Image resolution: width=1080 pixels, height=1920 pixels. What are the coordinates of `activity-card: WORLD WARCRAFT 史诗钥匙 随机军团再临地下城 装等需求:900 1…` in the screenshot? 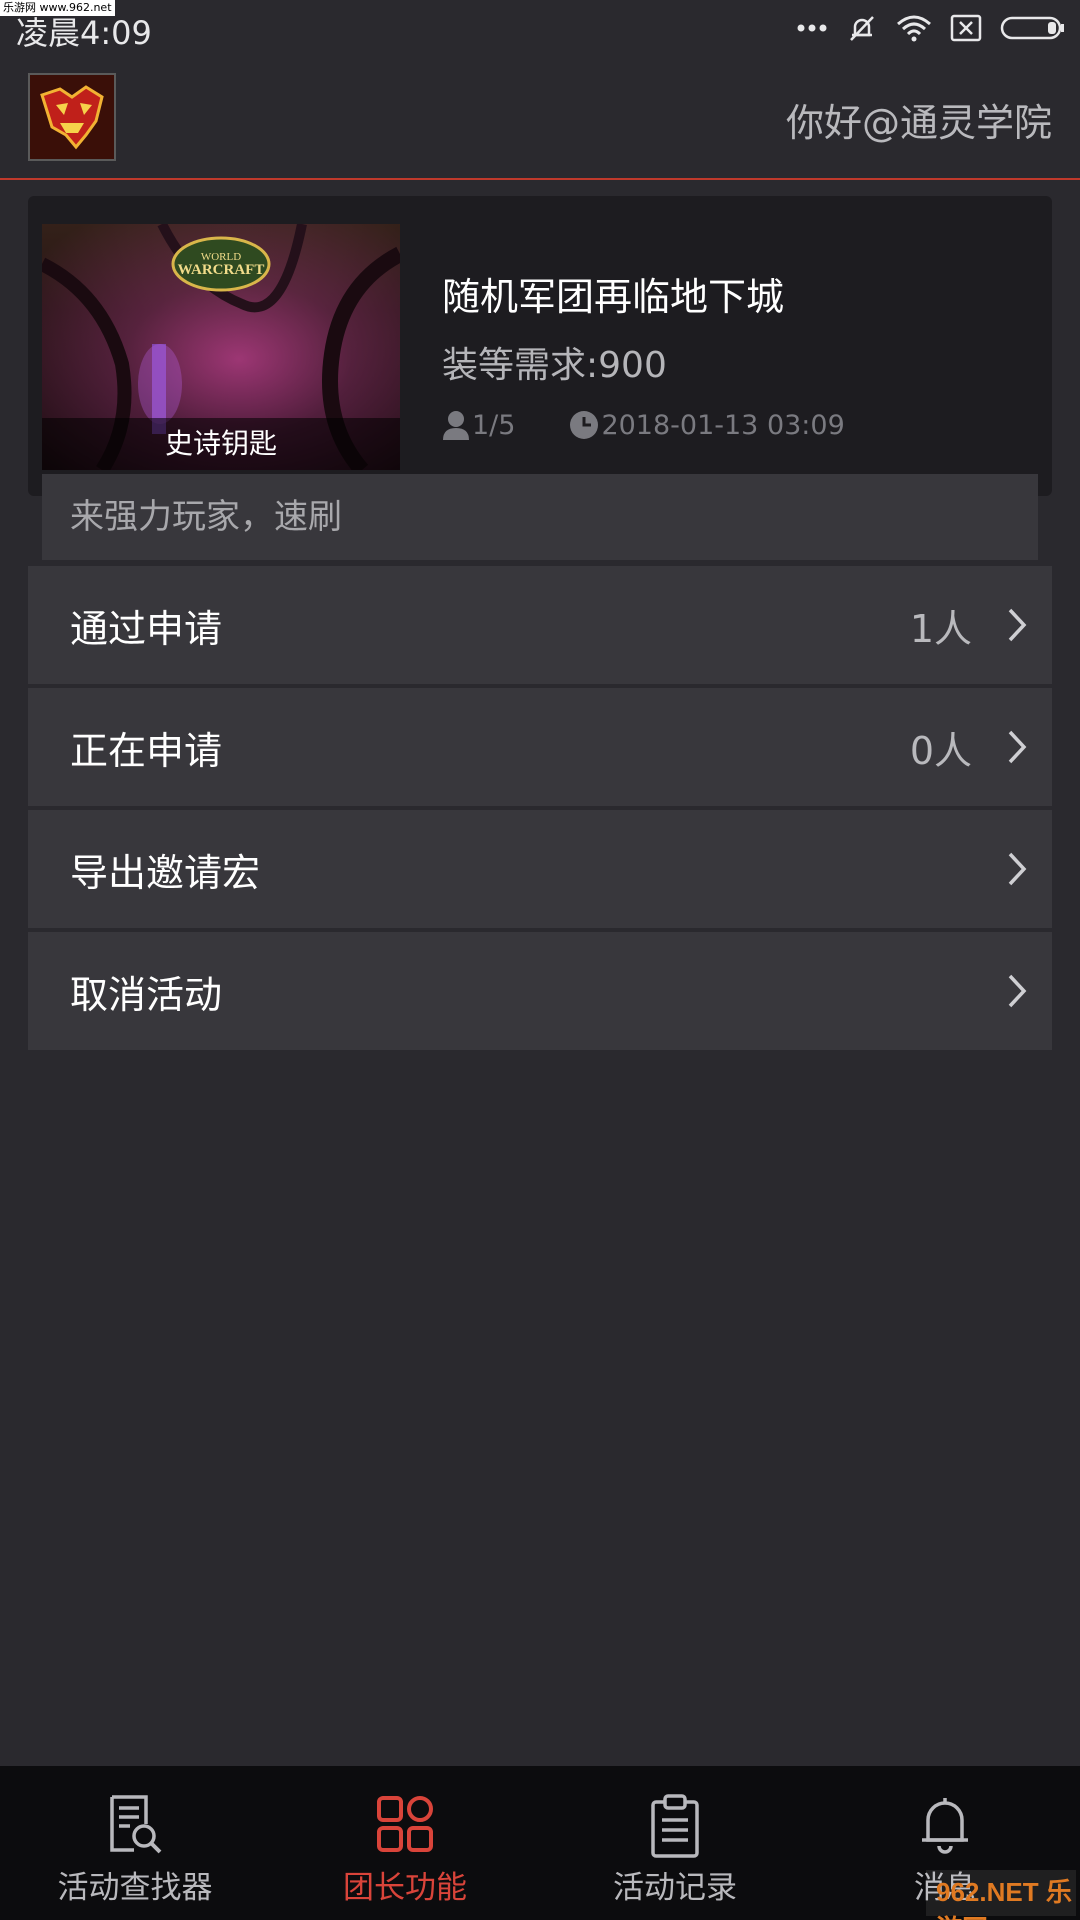 It's located at (540, 346).